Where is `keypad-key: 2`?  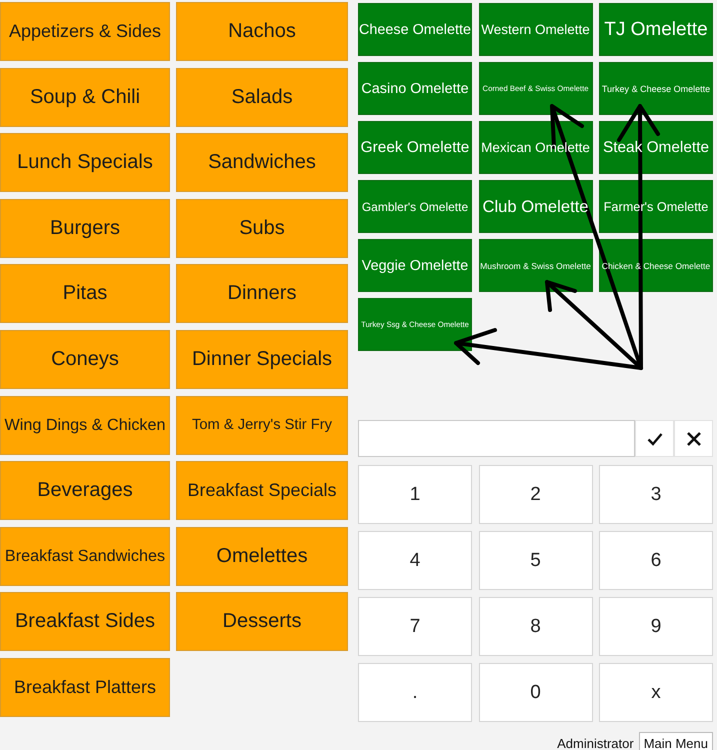
keypad-key: 2 is located at coordinates (535, 494).